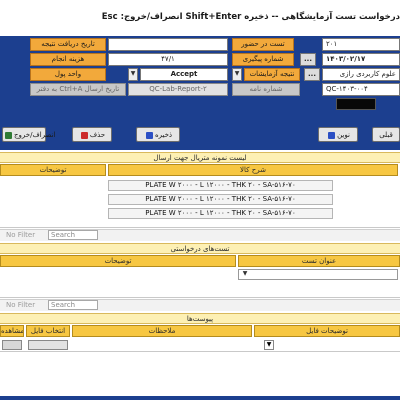 The image size is (400, 400). What do you see at coordinates (272, 74) in the screenshot?
I see `label-test-results: نتیجه آزمایشات` at bounding box center [272, 74].